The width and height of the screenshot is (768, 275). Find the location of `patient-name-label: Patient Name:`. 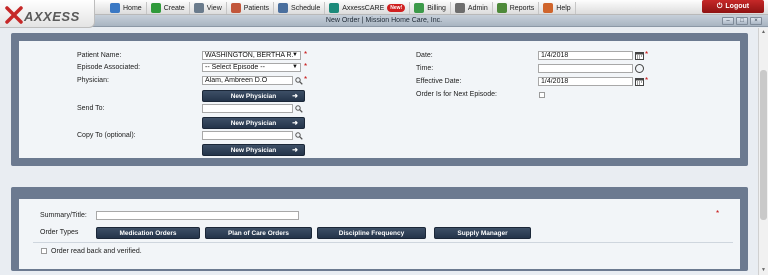

patient-name-label: Patient Name: is located at coordinates (99, 55).